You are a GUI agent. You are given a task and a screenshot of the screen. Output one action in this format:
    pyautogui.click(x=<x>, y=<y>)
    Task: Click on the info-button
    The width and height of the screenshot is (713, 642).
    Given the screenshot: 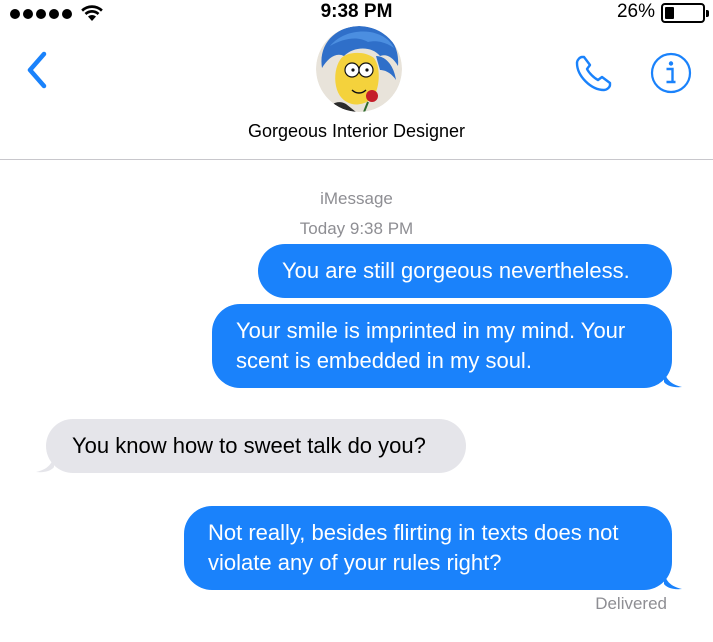 What is the action you would take?
    pyautogui.click(x=671, y=73)
    